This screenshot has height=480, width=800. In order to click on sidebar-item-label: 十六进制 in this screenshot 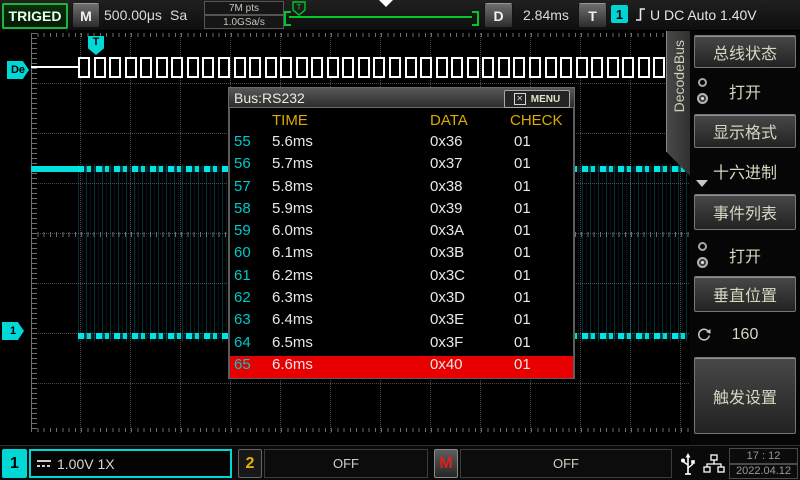, I will do `click(744, 173)`.